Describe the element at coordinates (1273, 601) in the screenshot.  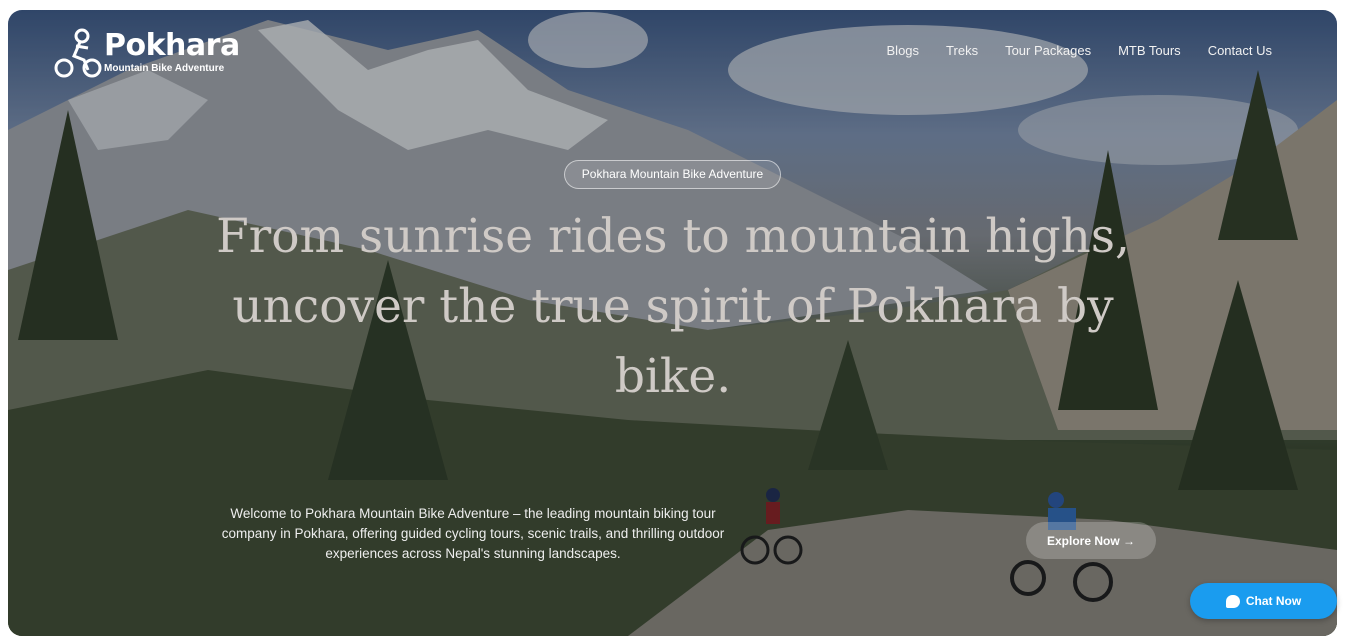
I see `chat-now-label: Chat Now` at that location.